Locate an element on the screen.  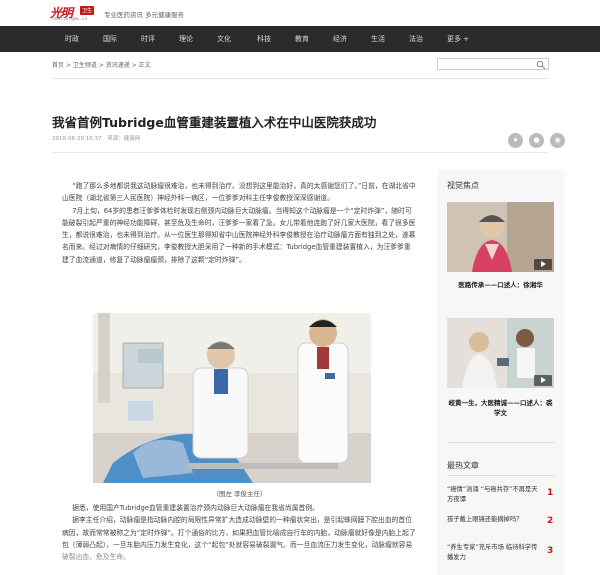
wechat-icon: ● is located at coordinates (536, 140).